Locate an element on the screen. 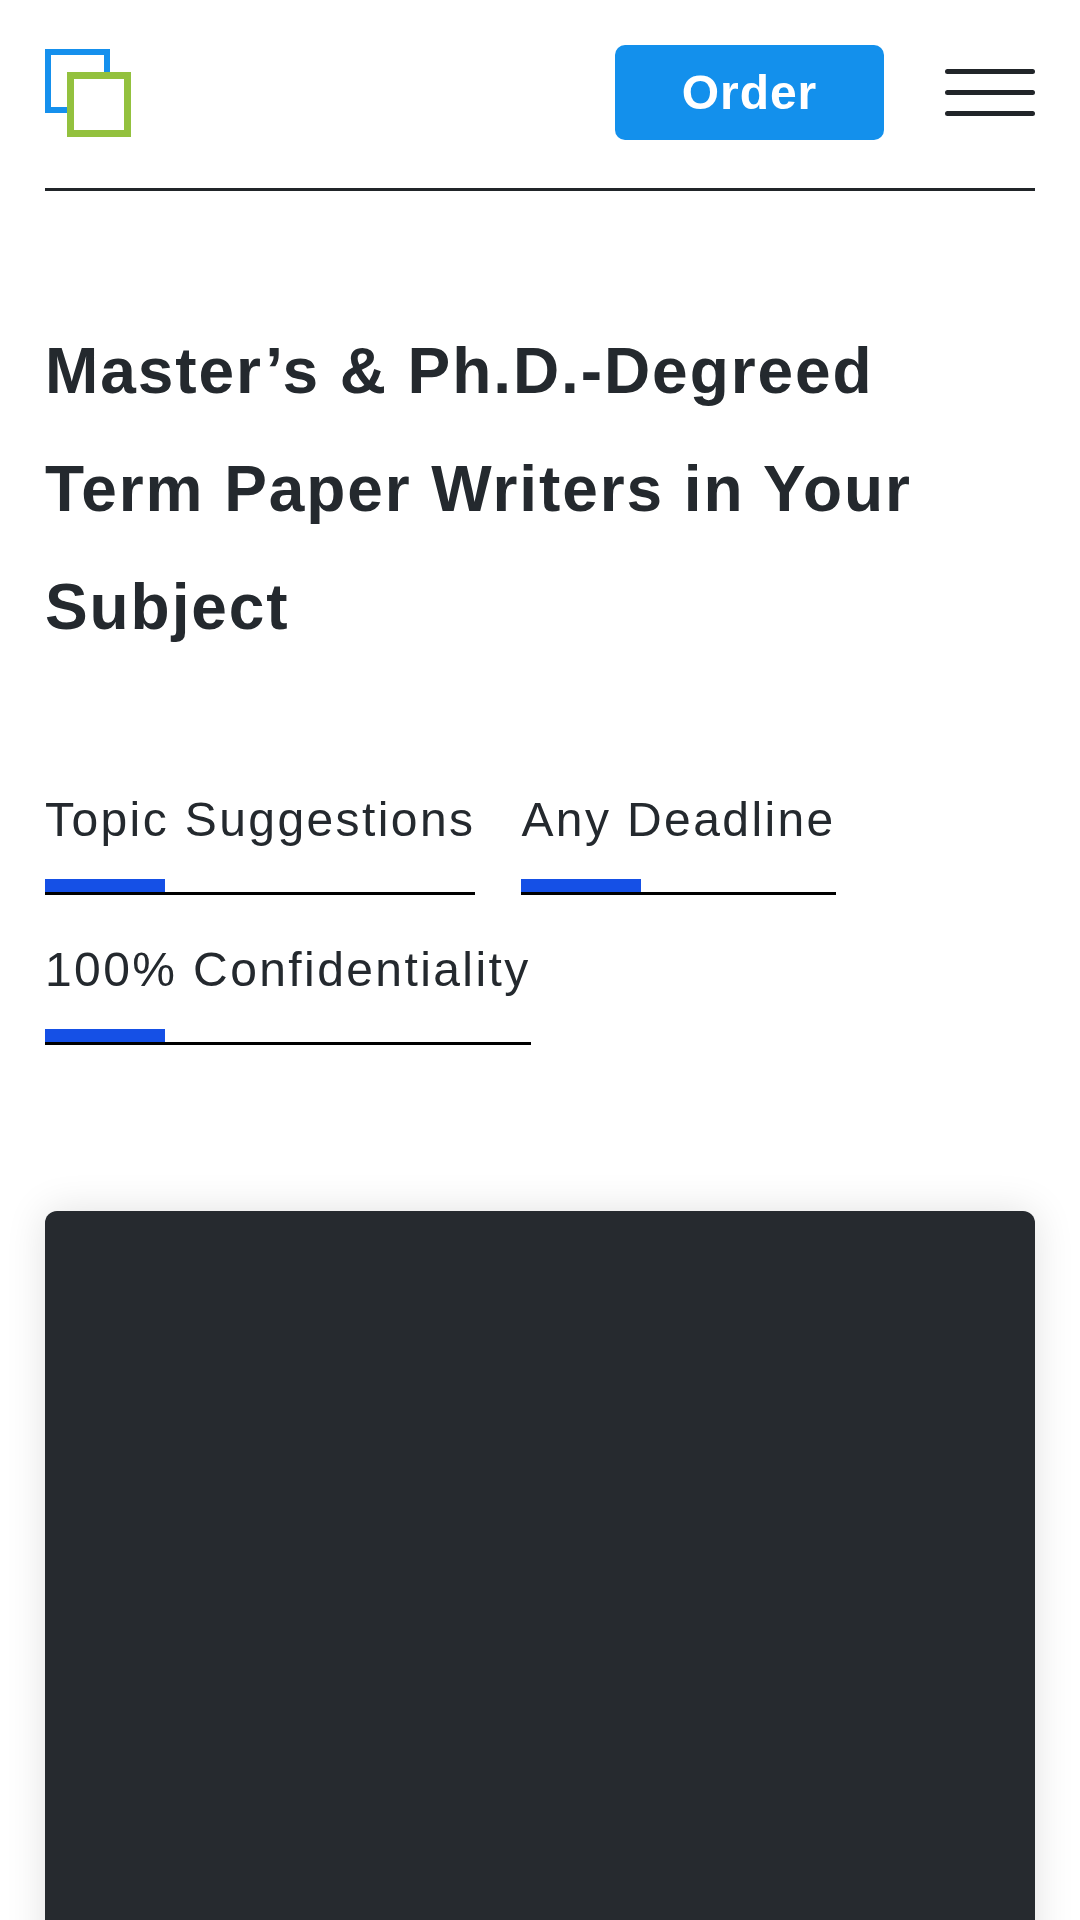 This screenshot has height=1920, width=1080. feature-label: Topic Suggestions is located at coordinates (260, 819).